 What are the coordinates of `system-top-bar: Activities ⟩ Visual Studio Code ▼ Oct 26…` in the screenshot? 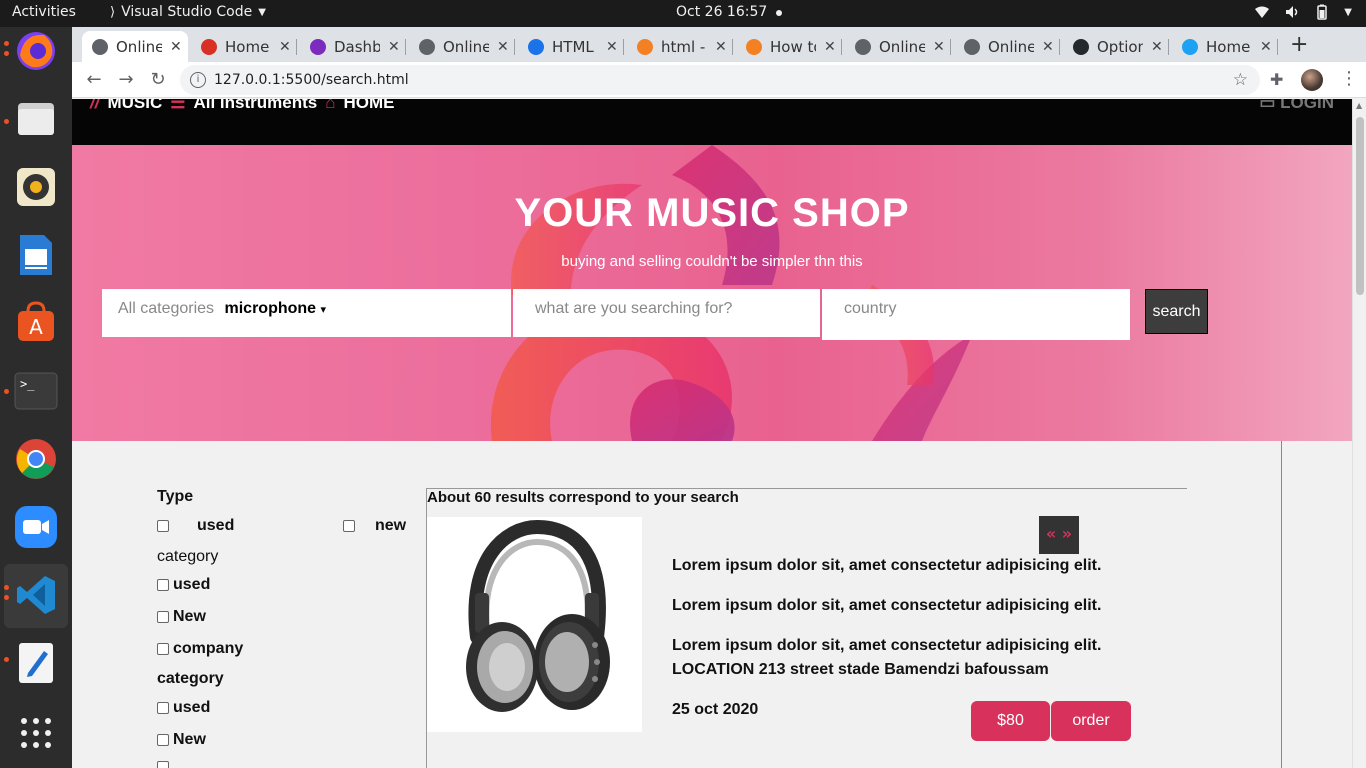 It's located at (683, 13).